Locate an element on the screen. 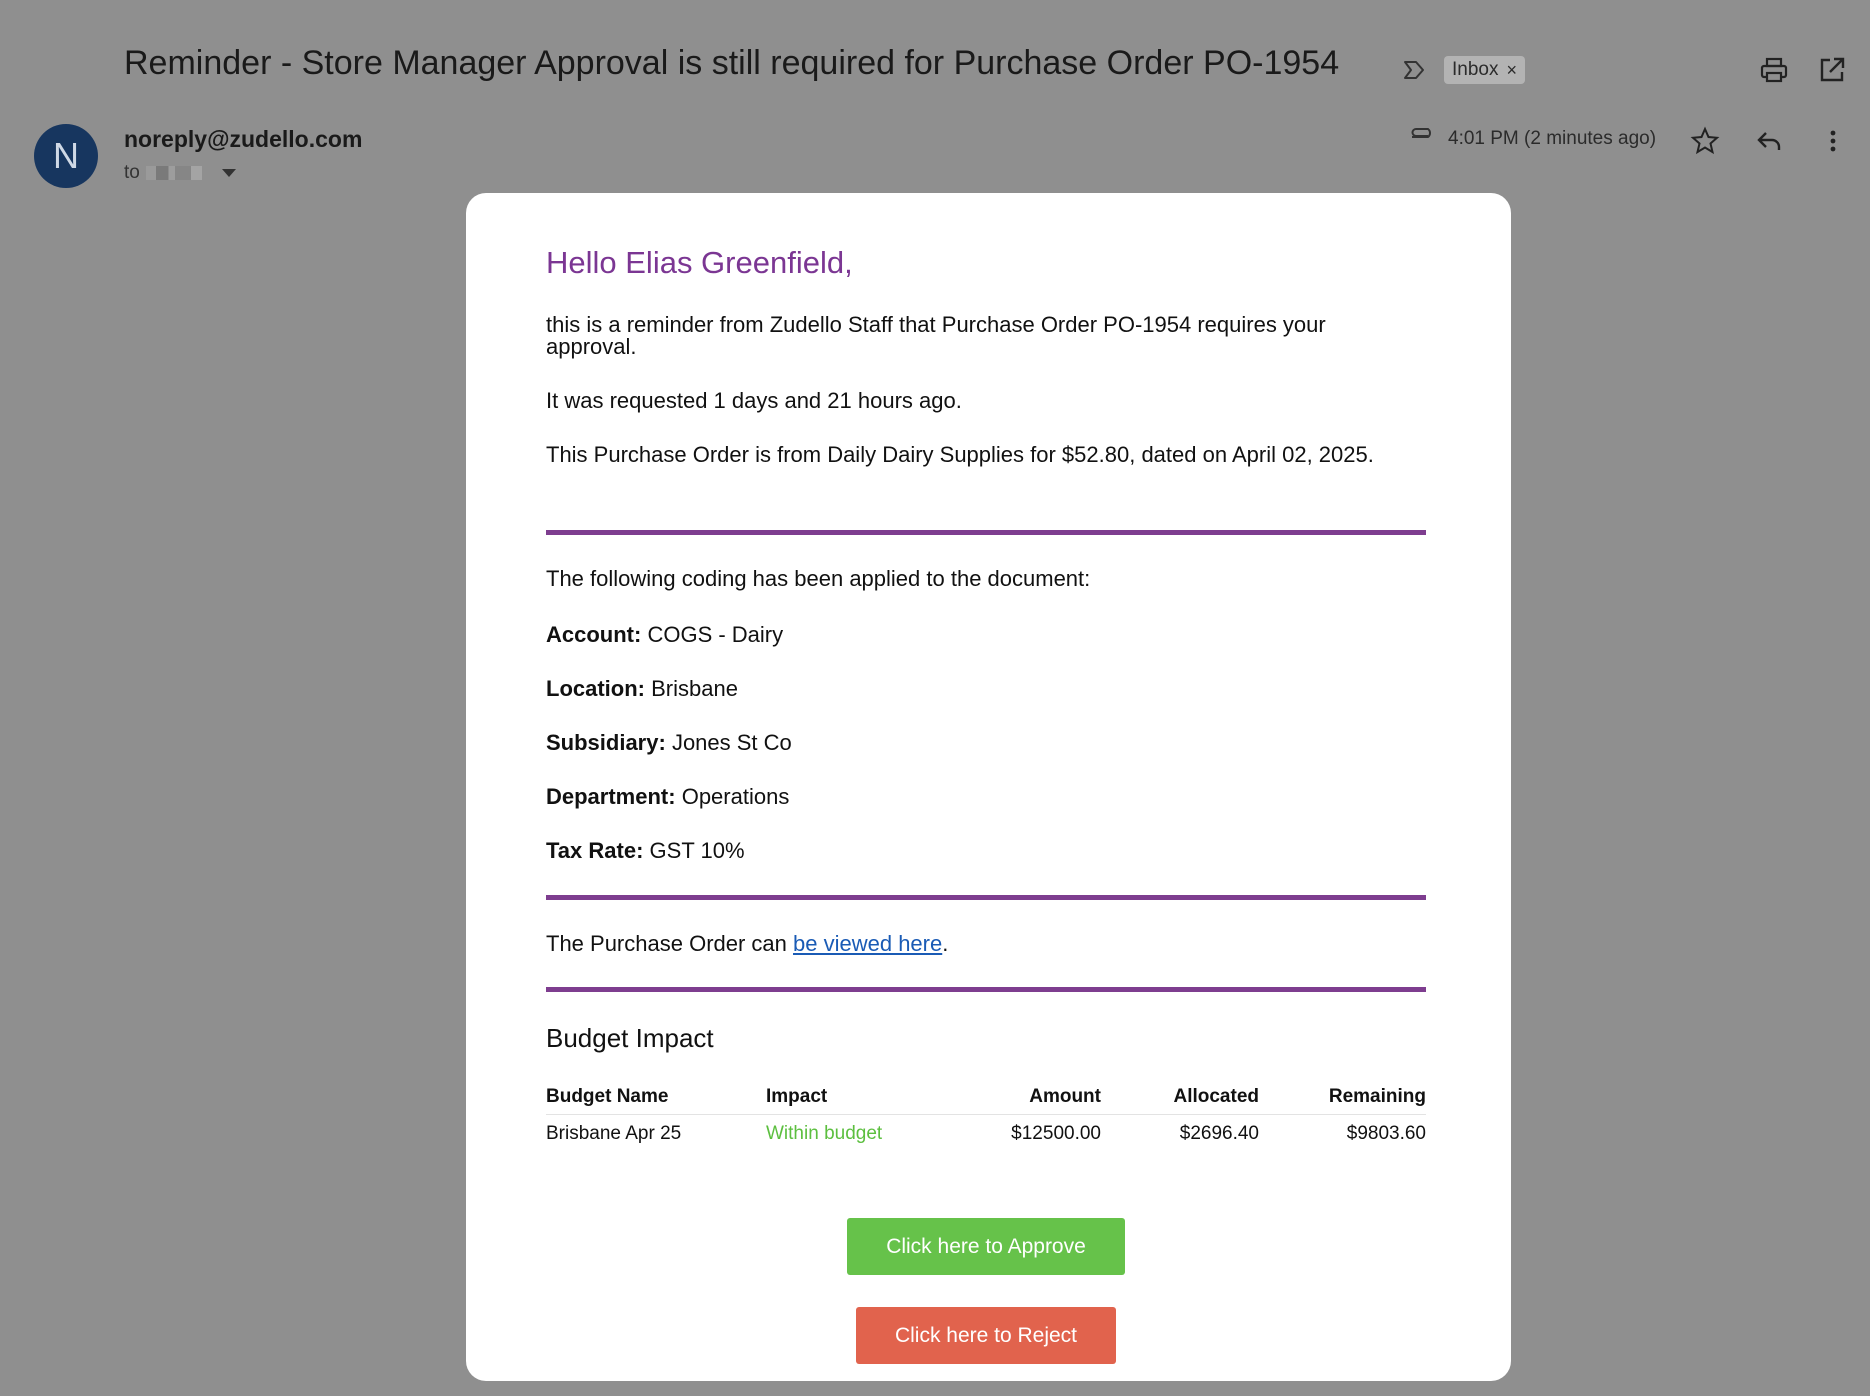 The height and width of the screenshot is (1396, 1870). coding-subsidiary: Subsidiary: Jones St Co is located at coordinates (669, 743).